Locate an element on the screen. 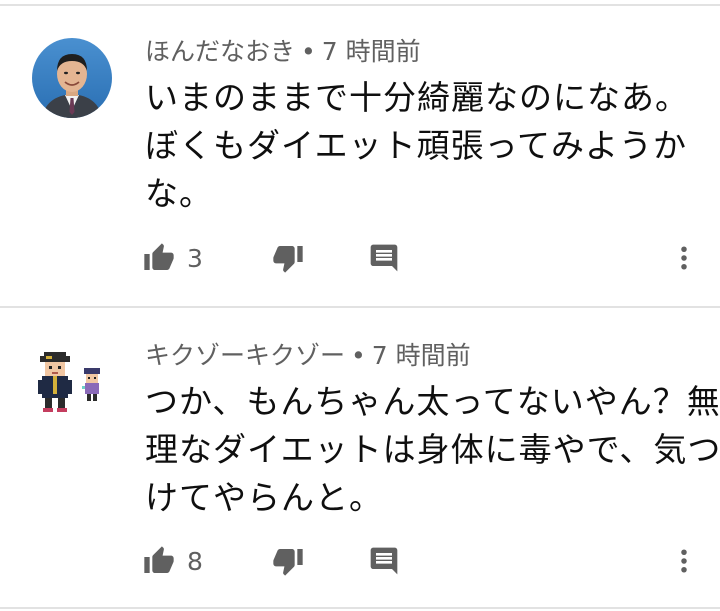  author-name: キクゾーキクゾー is located at coordinates (245, 355).